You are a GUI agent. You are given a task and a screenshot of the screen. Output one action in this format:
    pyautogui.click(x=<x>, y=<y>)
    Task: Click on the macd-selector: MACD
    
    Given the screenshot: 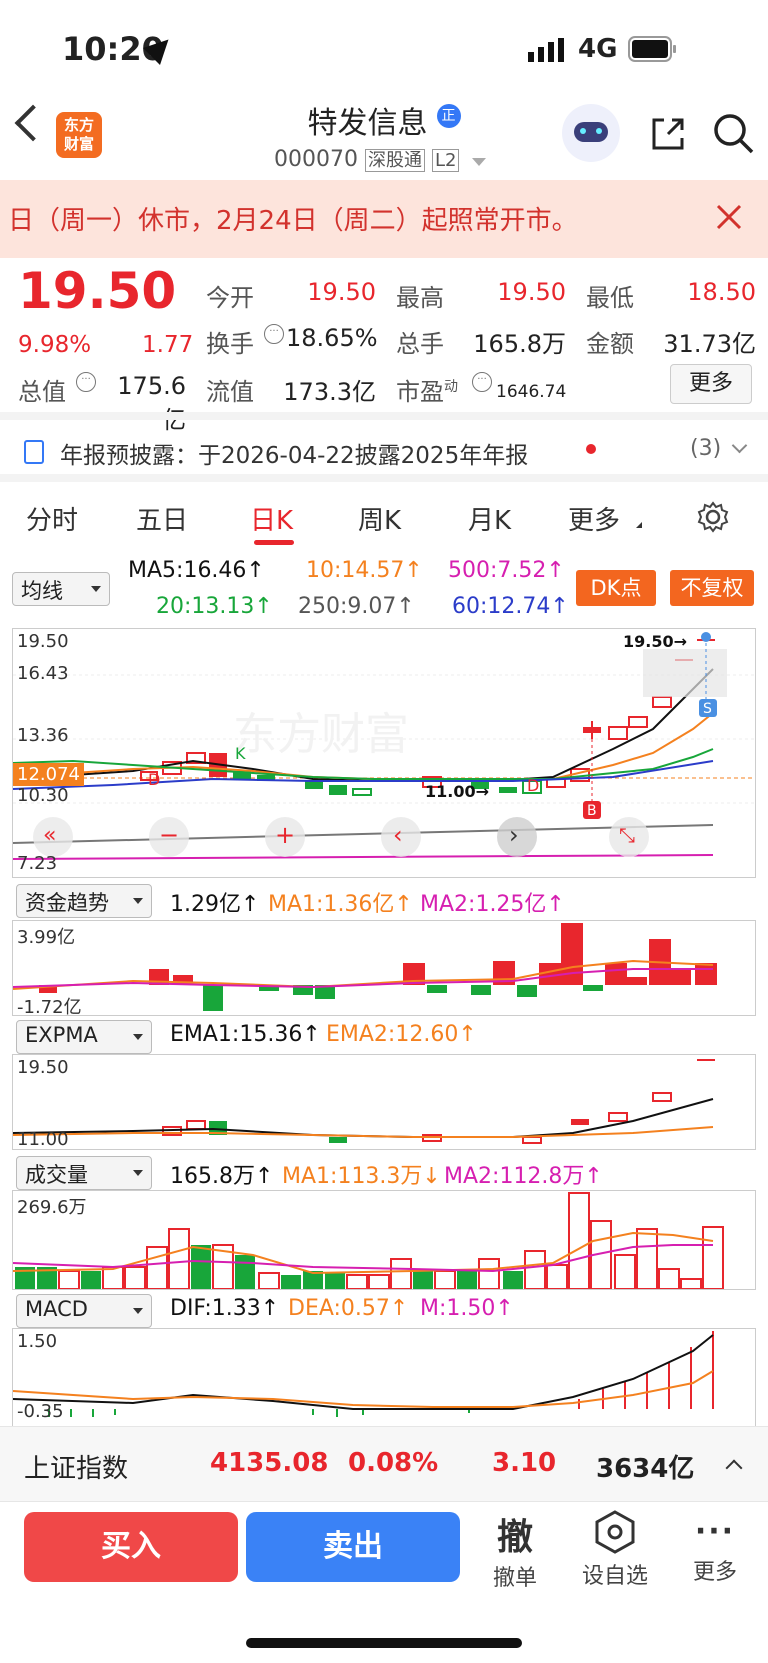 What is the action you would take?
    pyautogui.click(x=84, y=1311)
    